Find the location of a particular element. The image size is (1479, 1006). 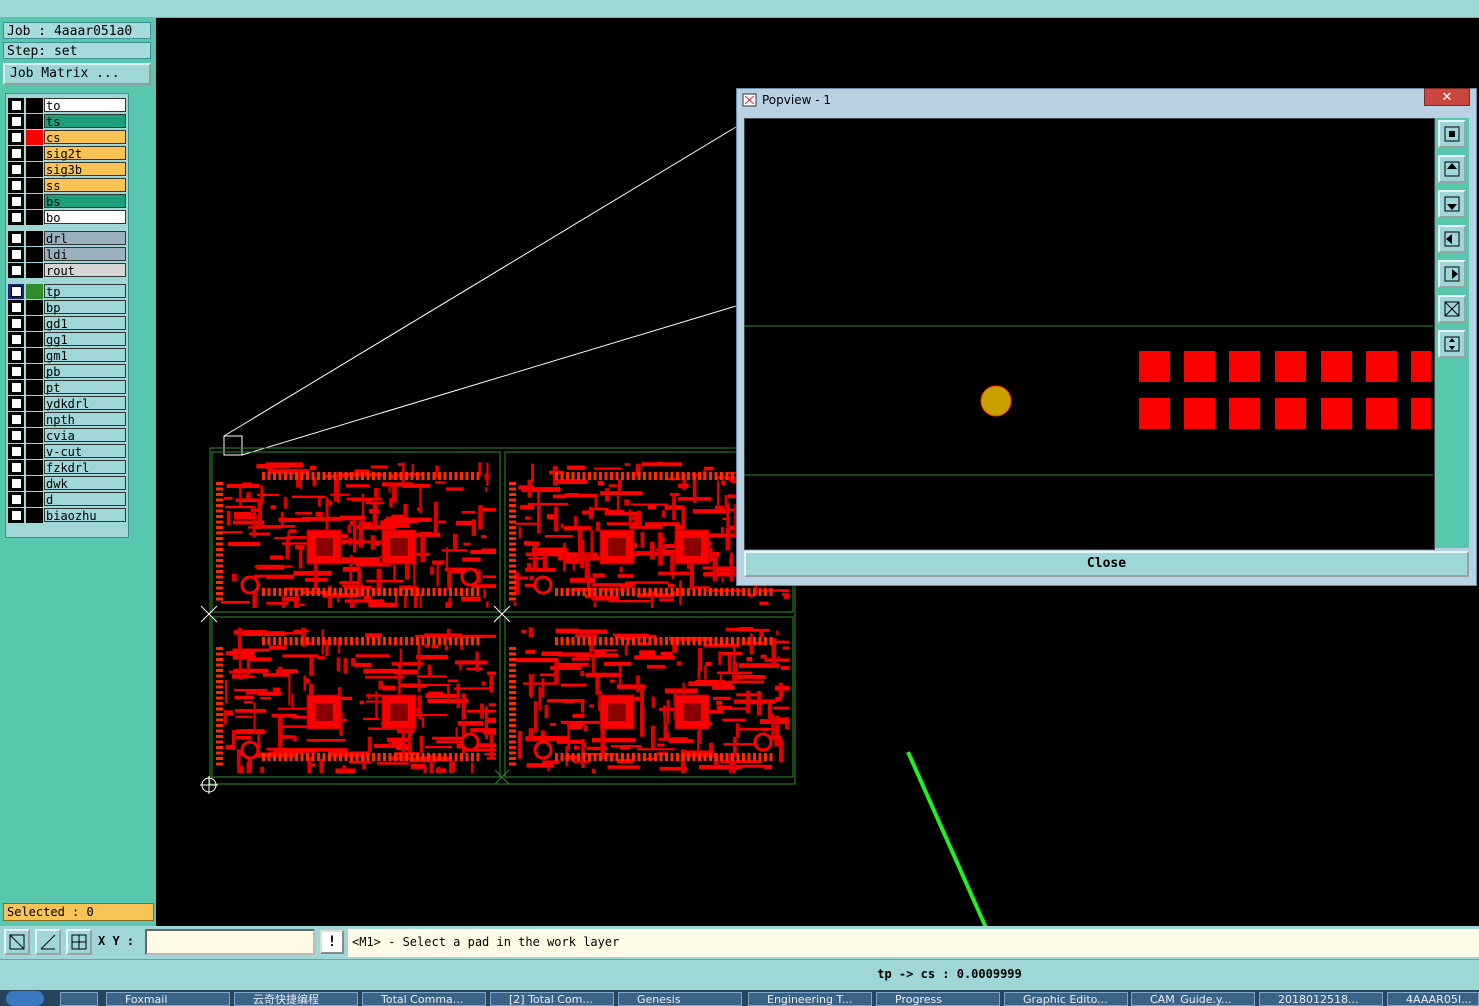

grid-button is located at coordinates (79, 942).